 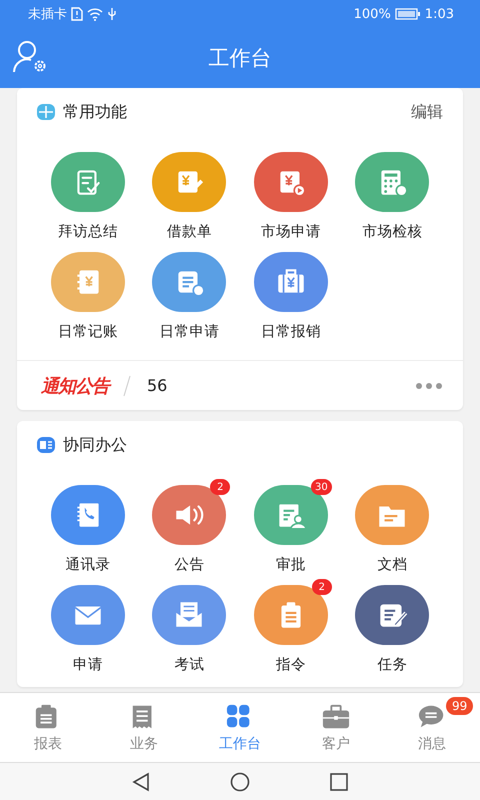 I want to click on tab-item: 工作台, so click(x=240, y=727).